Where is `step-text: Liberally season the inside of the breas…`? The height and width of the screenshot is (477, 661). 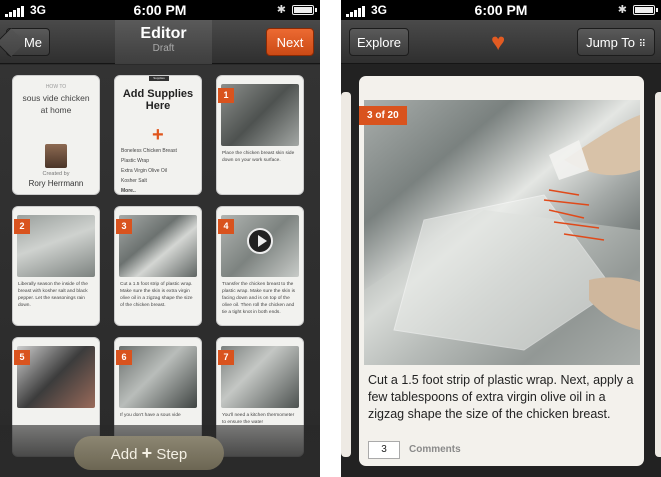 step-text: Liberally season the inside of the breas… is located at coordinates (53, 295).